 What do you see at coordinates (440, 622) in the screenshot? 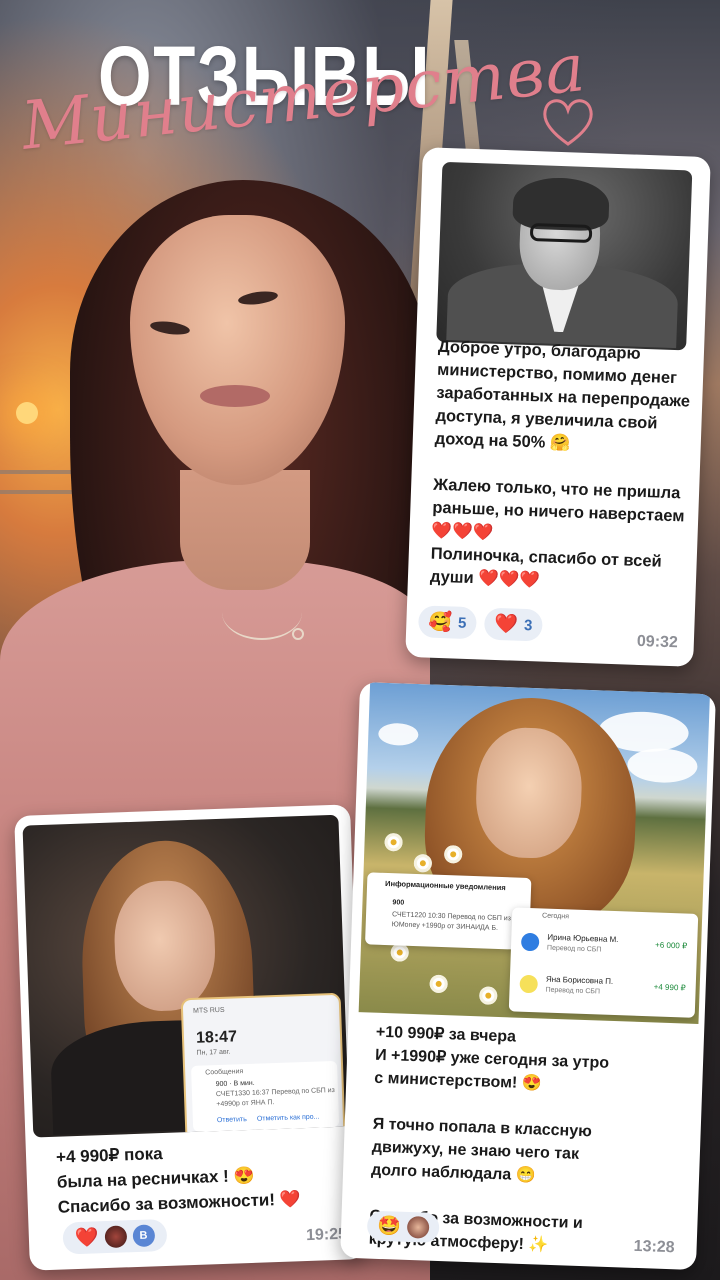
I see `smiling-hearts-emoji: 🥰` at bounding box center [440, 622].